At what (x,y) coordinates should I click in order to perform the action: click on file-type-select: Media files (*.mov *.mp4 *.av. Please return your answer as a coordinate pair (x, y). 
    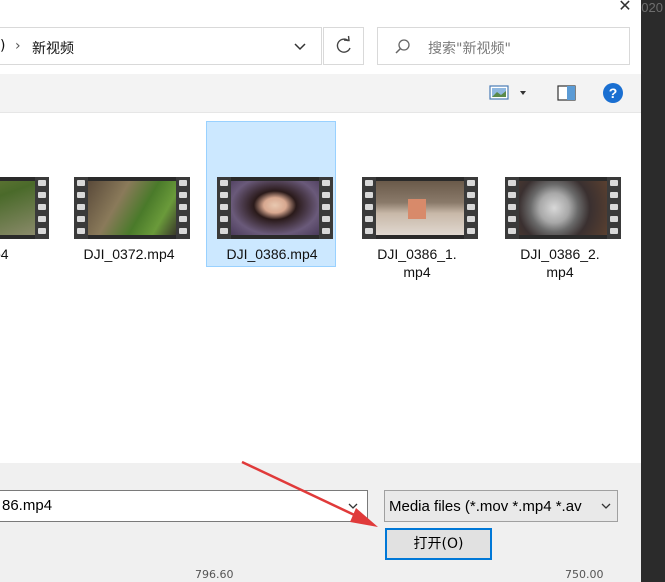
    Looking at the image, I should click on (501, 506).